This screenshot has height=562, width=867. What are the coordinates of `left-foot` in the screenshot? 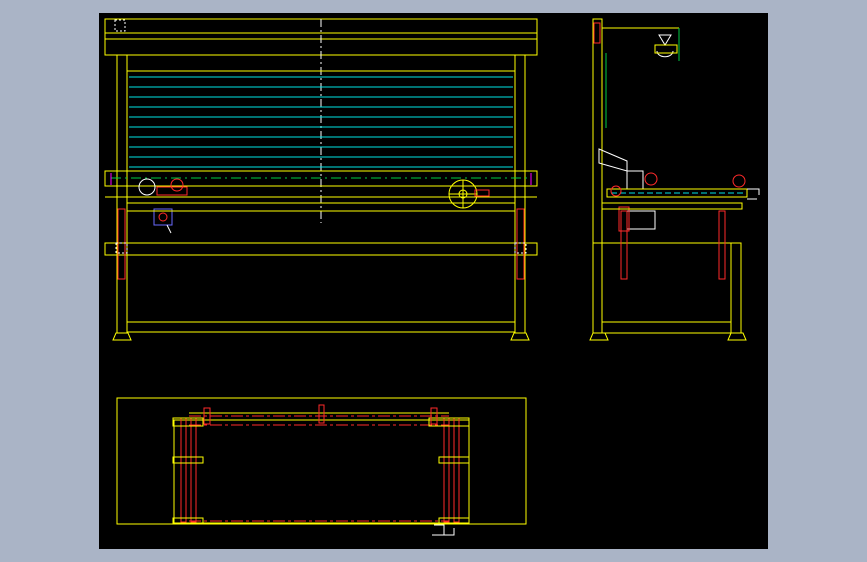 It's located at (122, 336).